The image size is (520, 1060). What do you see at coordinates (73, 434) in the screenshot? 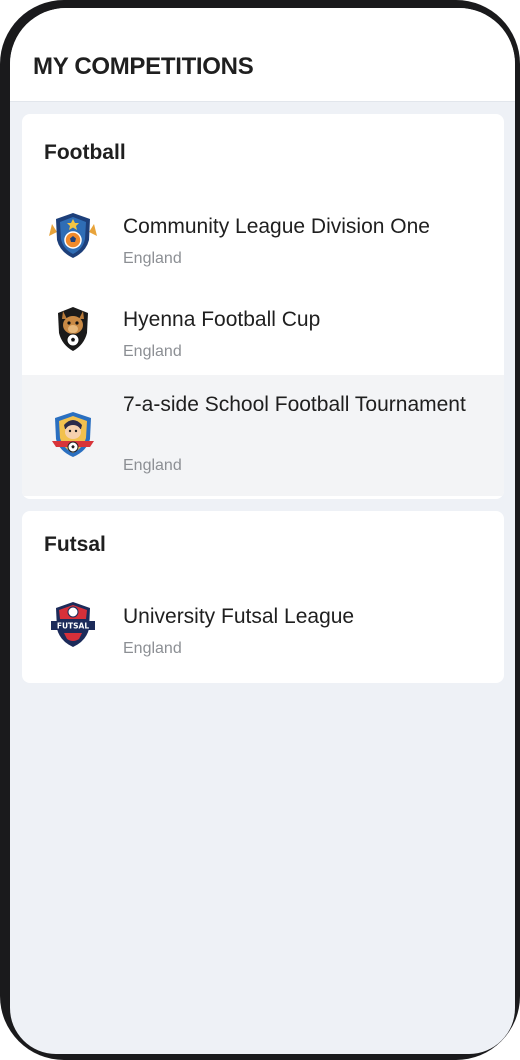
I see `school-boy-crest-icon` at bounding box center [73, 434].